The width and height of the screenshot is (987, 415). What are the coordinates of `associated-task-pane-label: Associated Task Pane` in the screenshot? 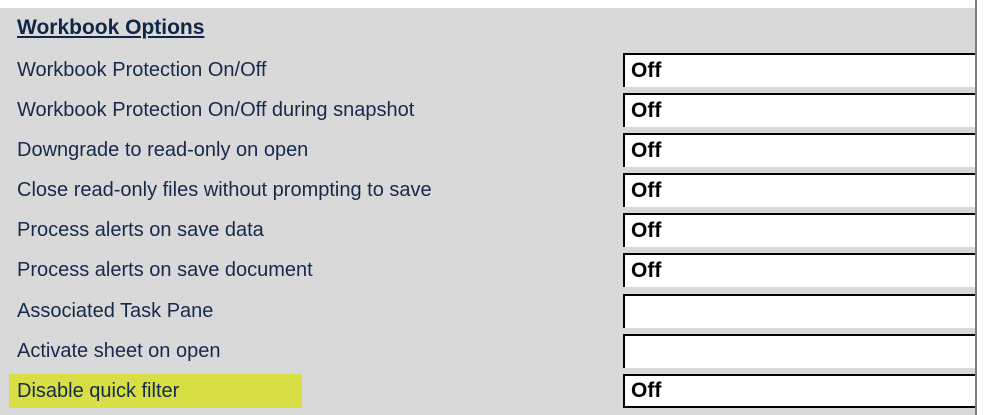 It's located at (115, 310).